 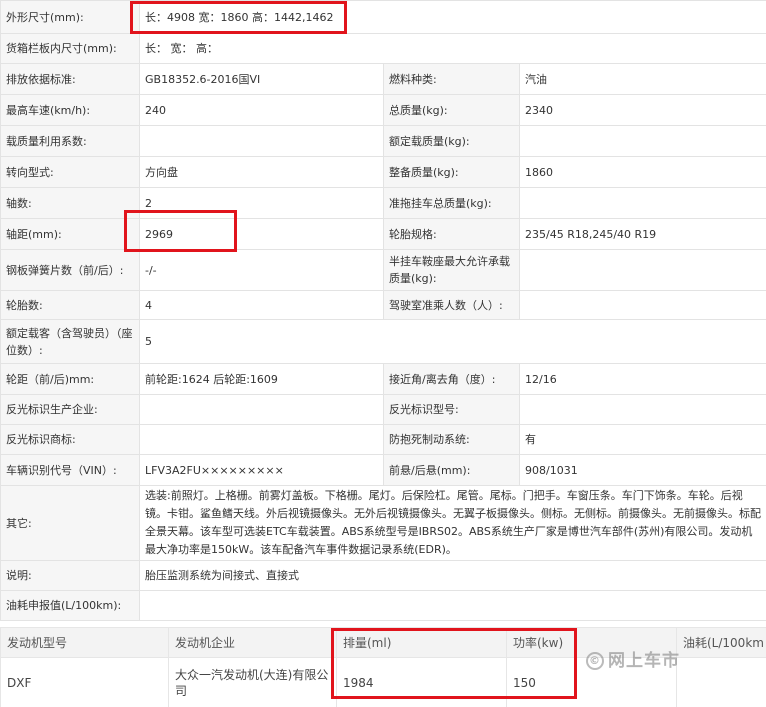 I want to click on spec-label: 转向型式:, so click(x=70, y=172).